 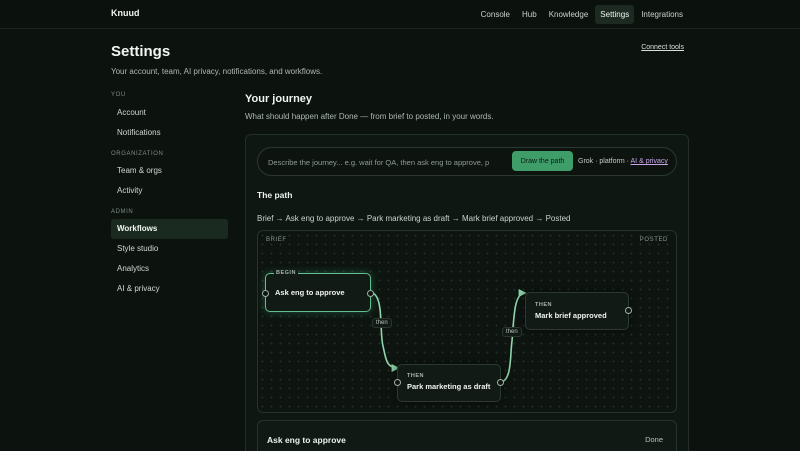 I want to click on sidebar-item-activity: Activity, so click(x=169, y=191).